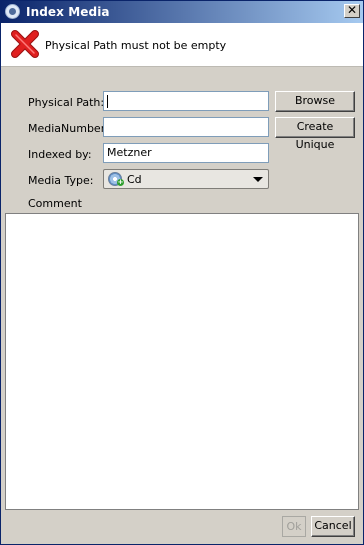  Describe the element at coordinates (186, 127) in the screenshot. I see `media-number-input` at that location.